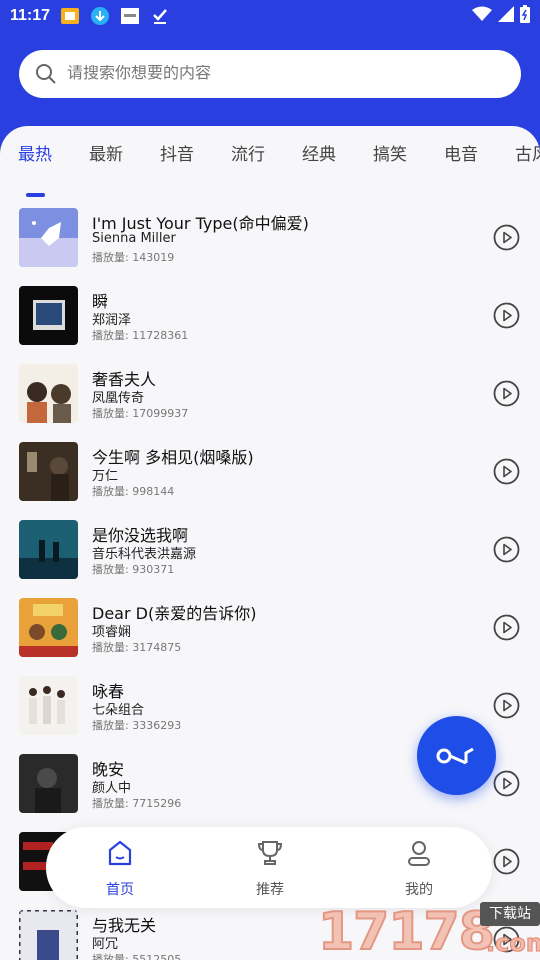 The height and width of the screenshot is (960, 540). Describe the element at coordinates (406, 930) in the screenshot. I see `watermark-number: 17178` at that location.